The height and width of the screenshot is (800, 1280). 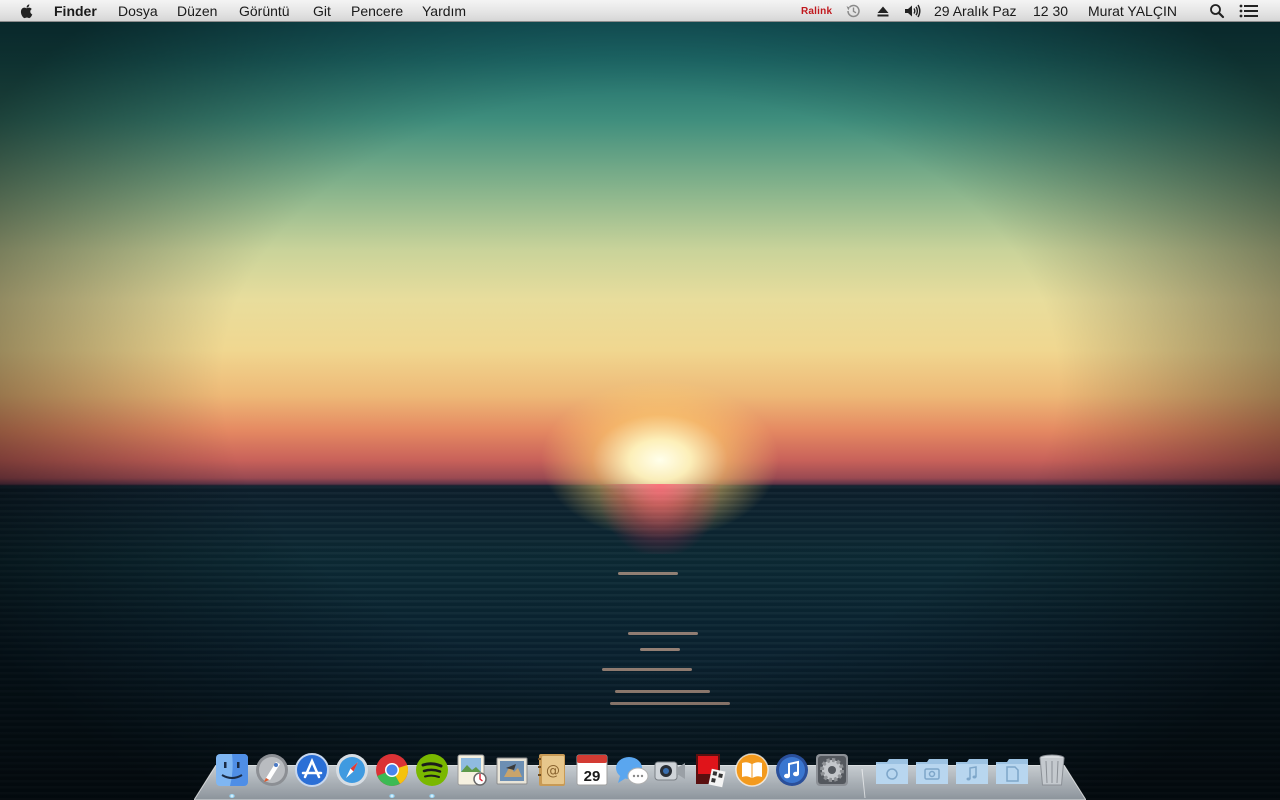 I want to click on calendar-icon: 29, so click(x=592, y=770).